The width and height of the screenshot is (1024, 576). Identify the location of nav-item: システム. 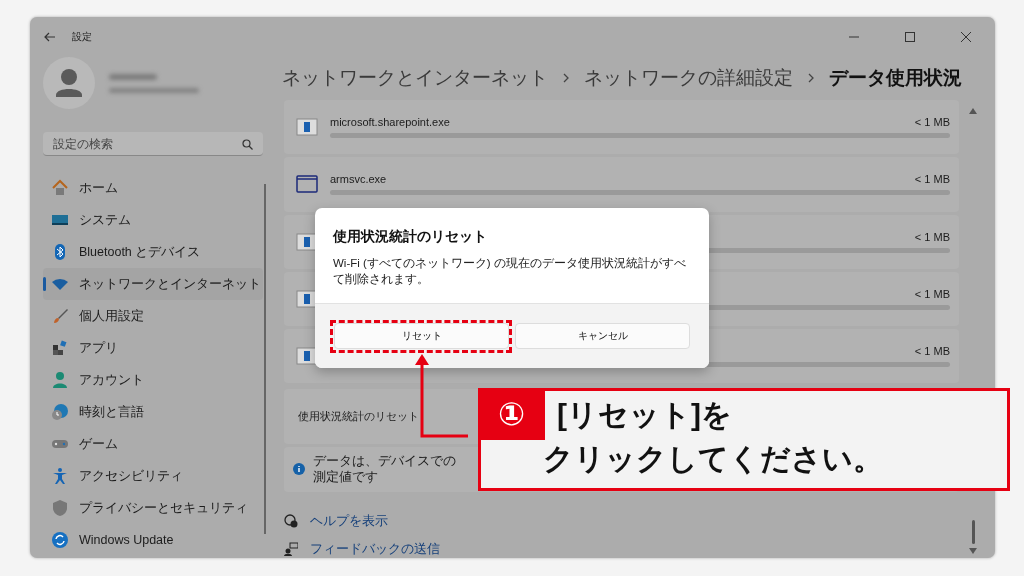
(153, 220).